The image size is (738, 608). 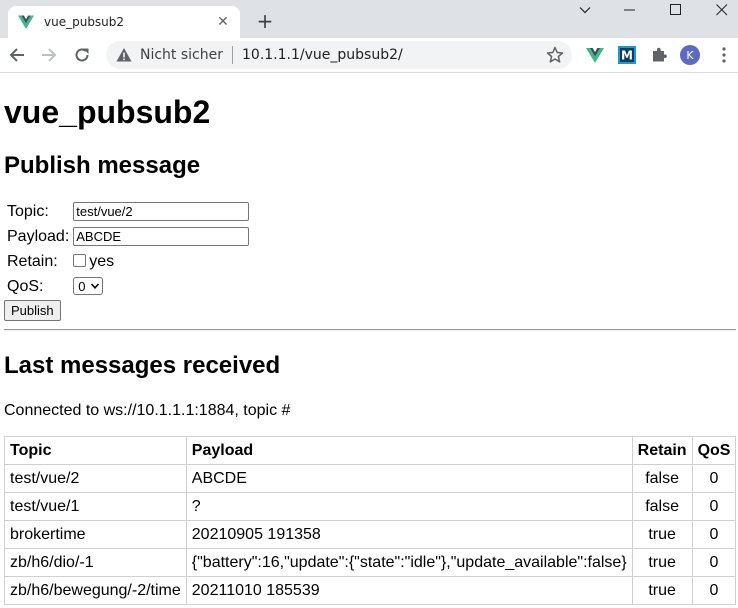 I want to click on publish-heading: Publish message, so click(x=102, y=165).